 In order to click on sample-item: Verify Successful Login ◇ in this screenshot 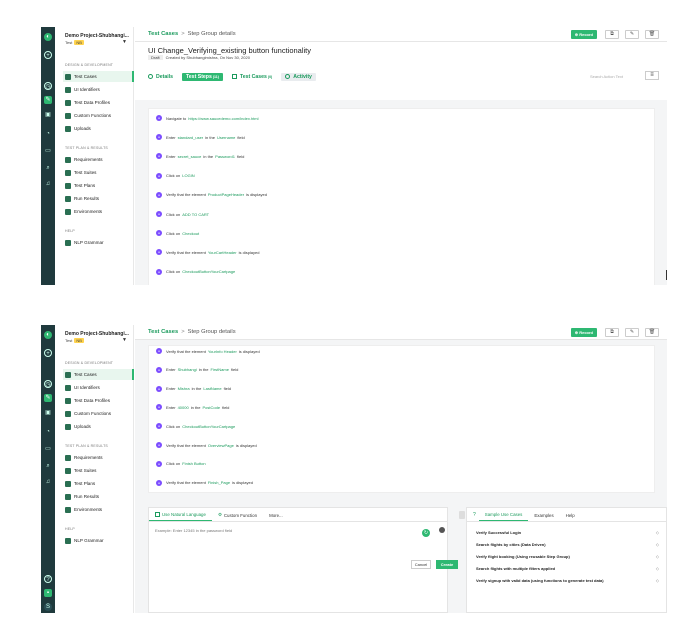, I will do `click(567, 532)`.